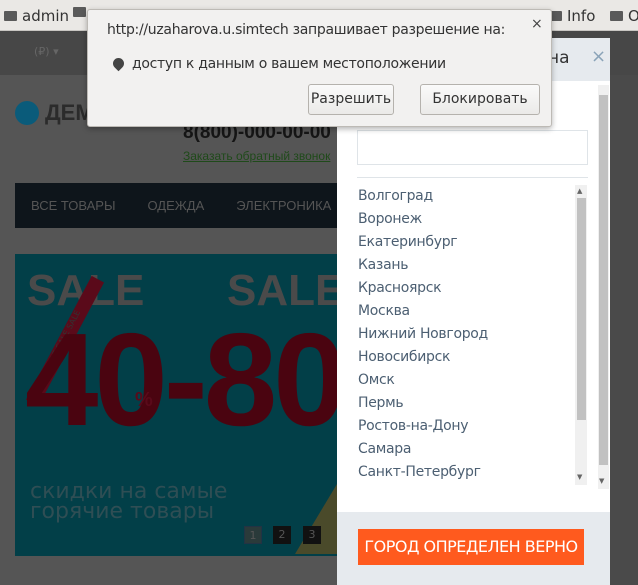  I want to click on main-nav: ВСЕ ТОВАРЫ ОДЕЖДА ЭЛЕКТРОНИКА, so click(180, 205).